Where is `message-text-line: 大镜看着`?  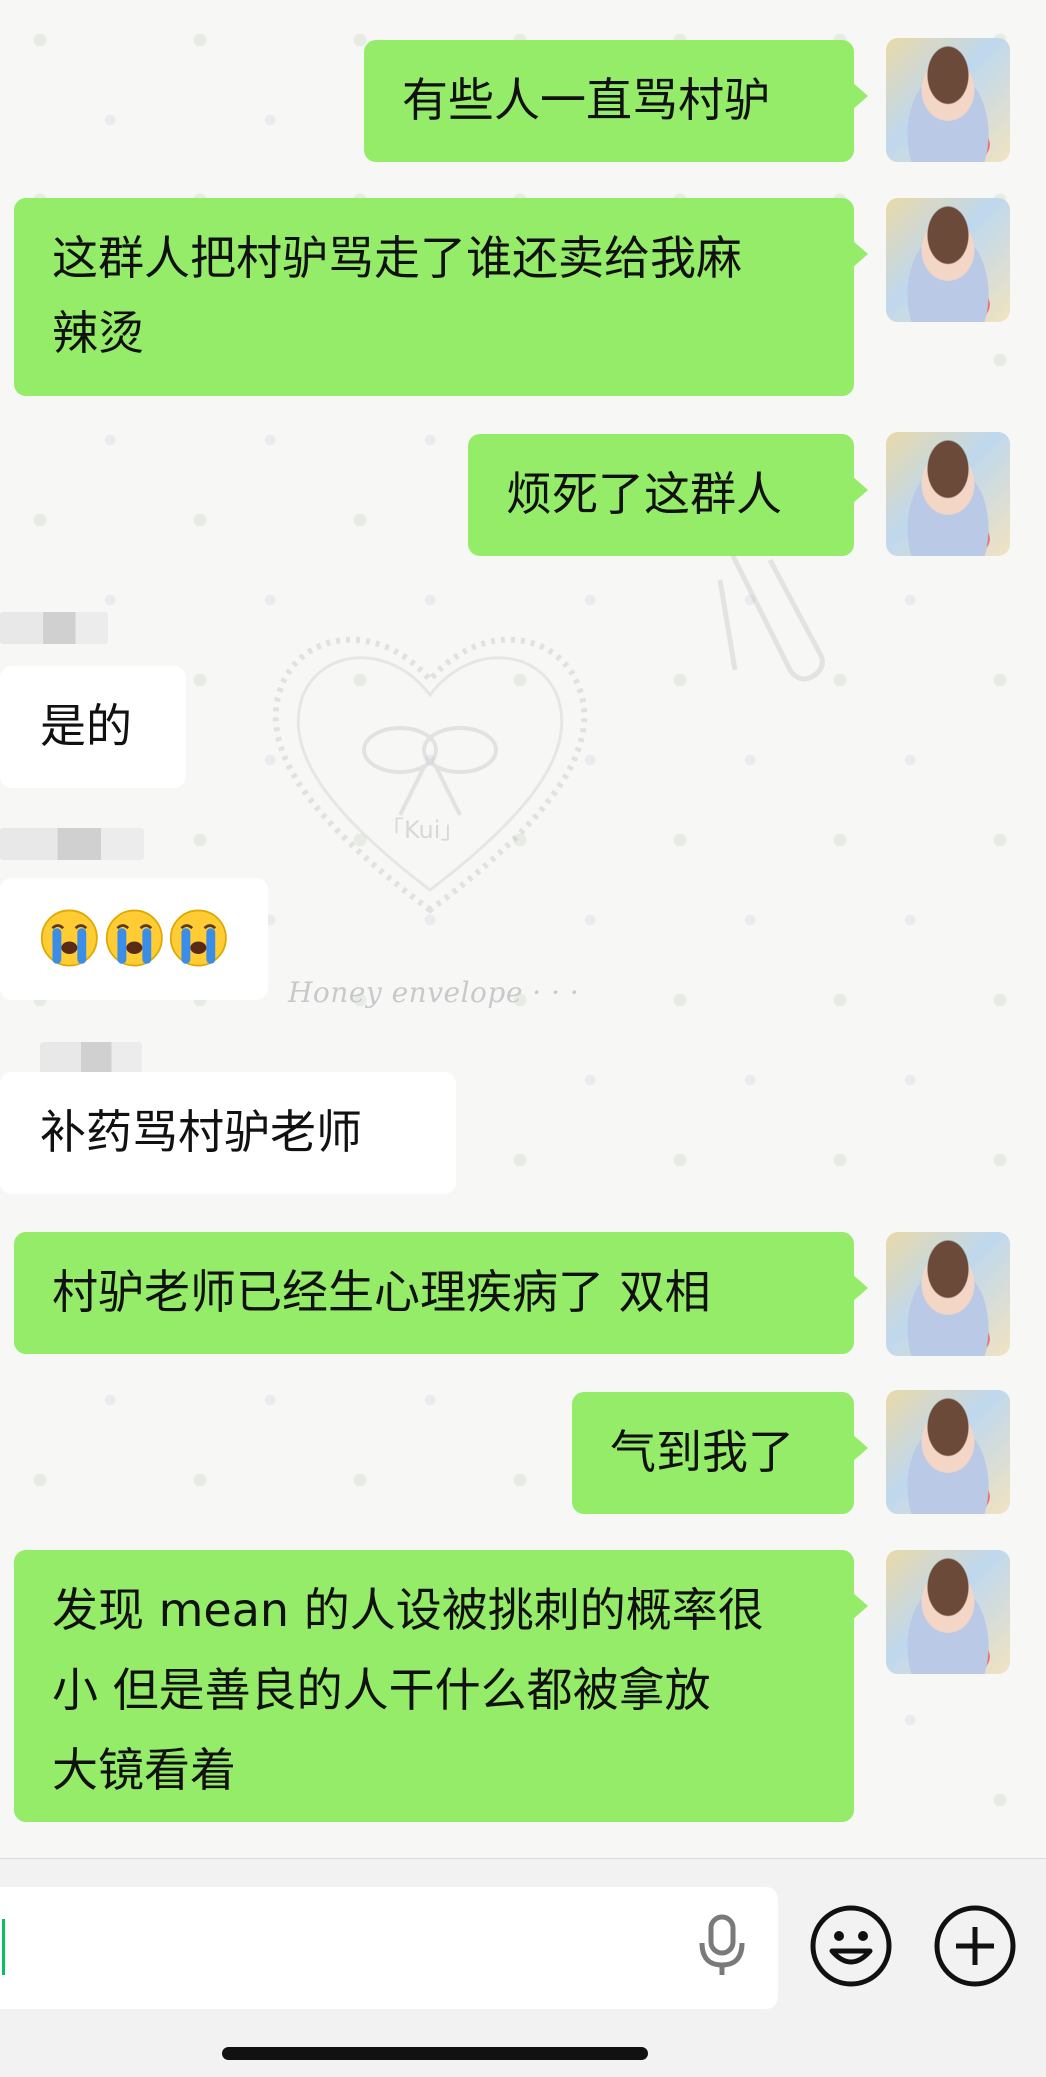
message-text-line: 大镜看着 is located at coordinates (144, 1770).